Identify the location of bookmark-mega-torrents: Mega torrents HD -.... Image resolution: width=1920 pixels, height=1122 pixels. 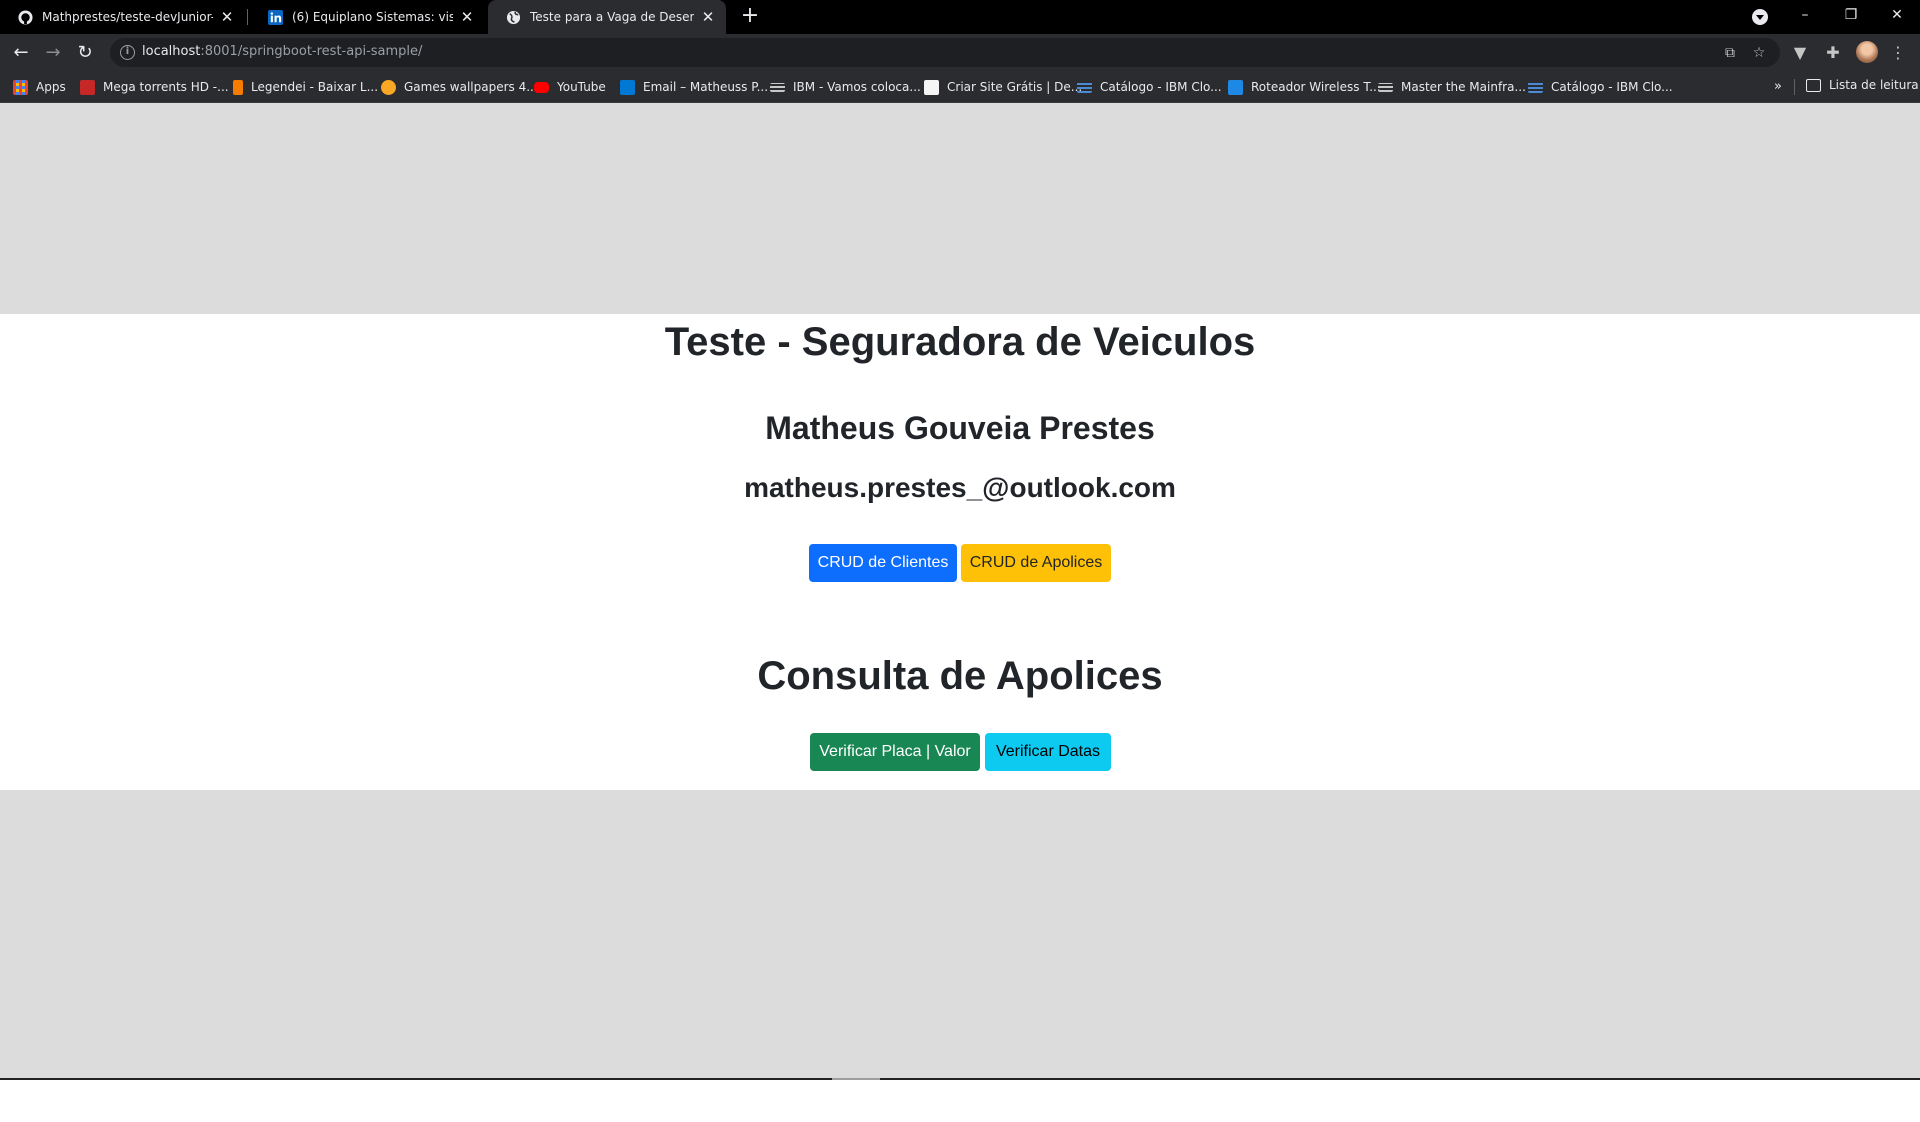
(154, 87).